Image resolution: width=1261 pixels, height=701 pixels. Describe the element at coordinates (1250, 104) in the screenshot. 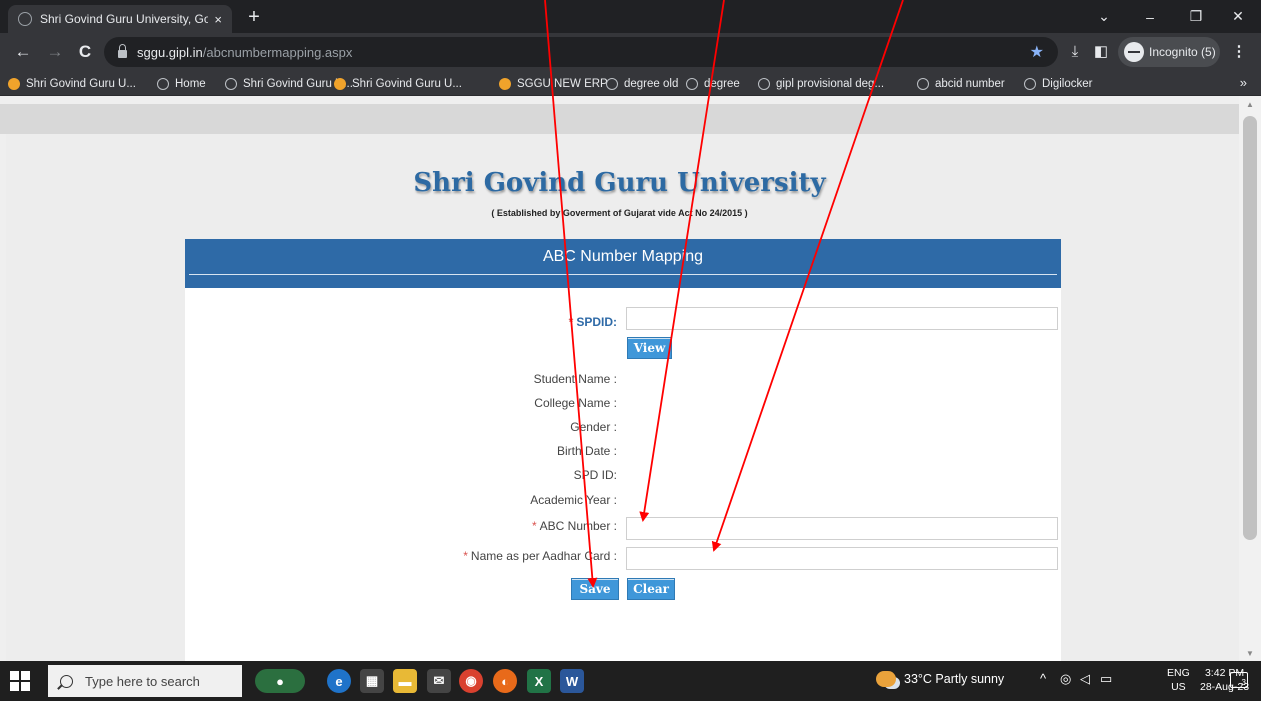

I see `scroll-up-icon: ▲` at that location.